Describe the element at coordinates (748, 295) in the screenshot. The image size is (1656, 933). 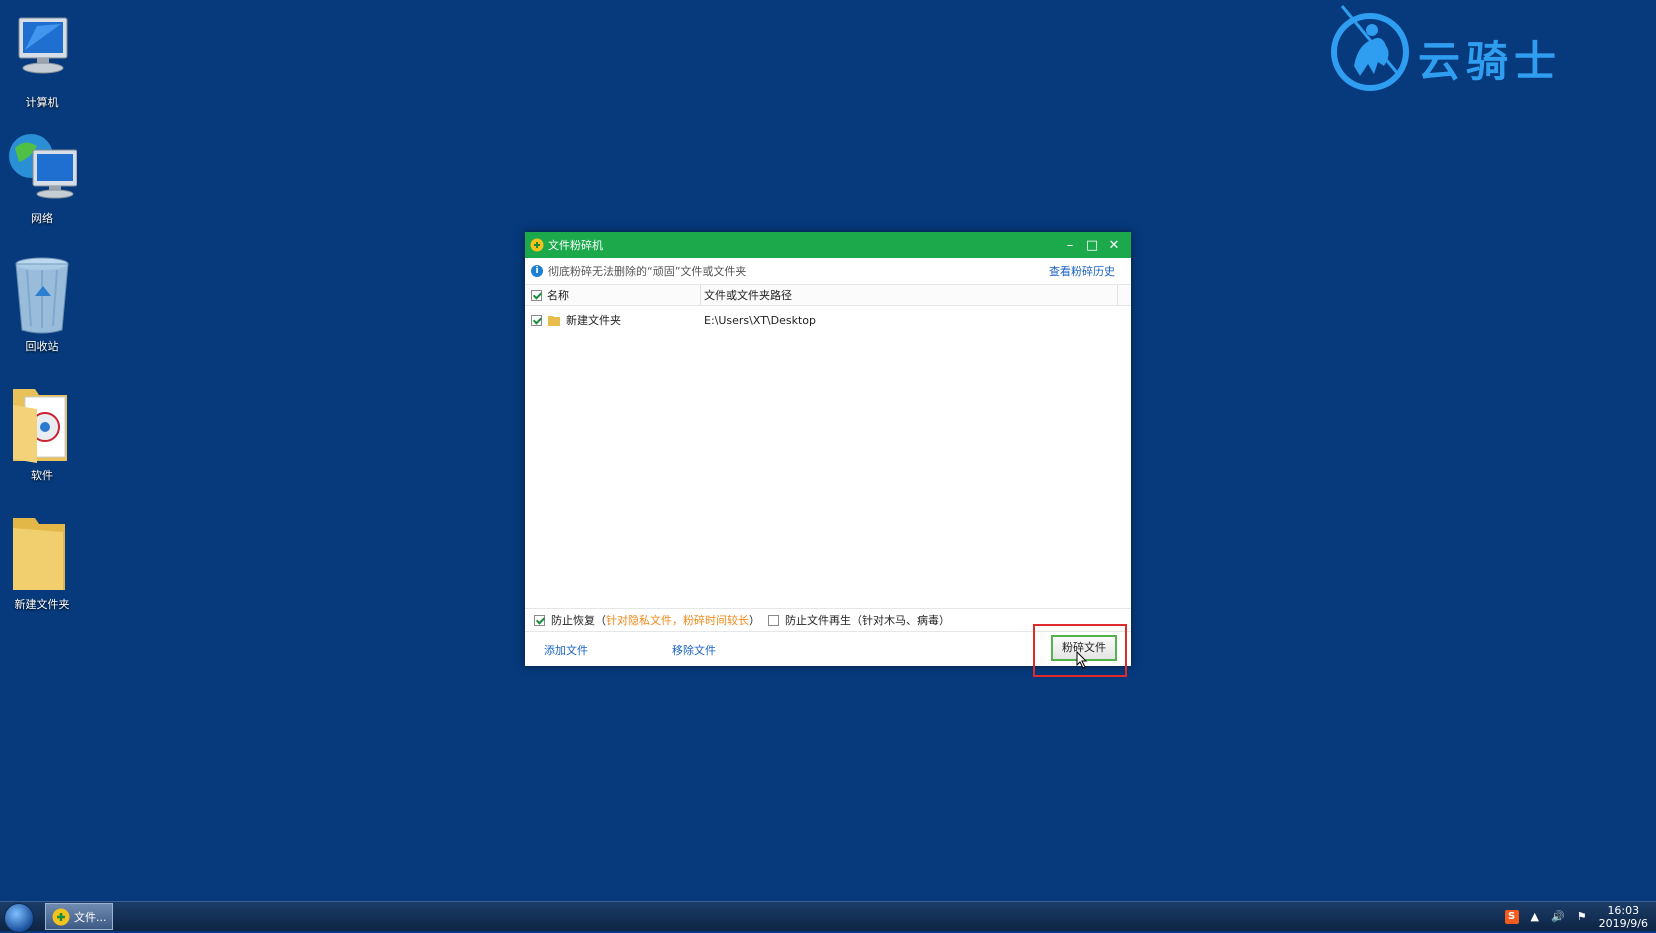
I see `column-header-path: 文件或文件夹路径` at that location.